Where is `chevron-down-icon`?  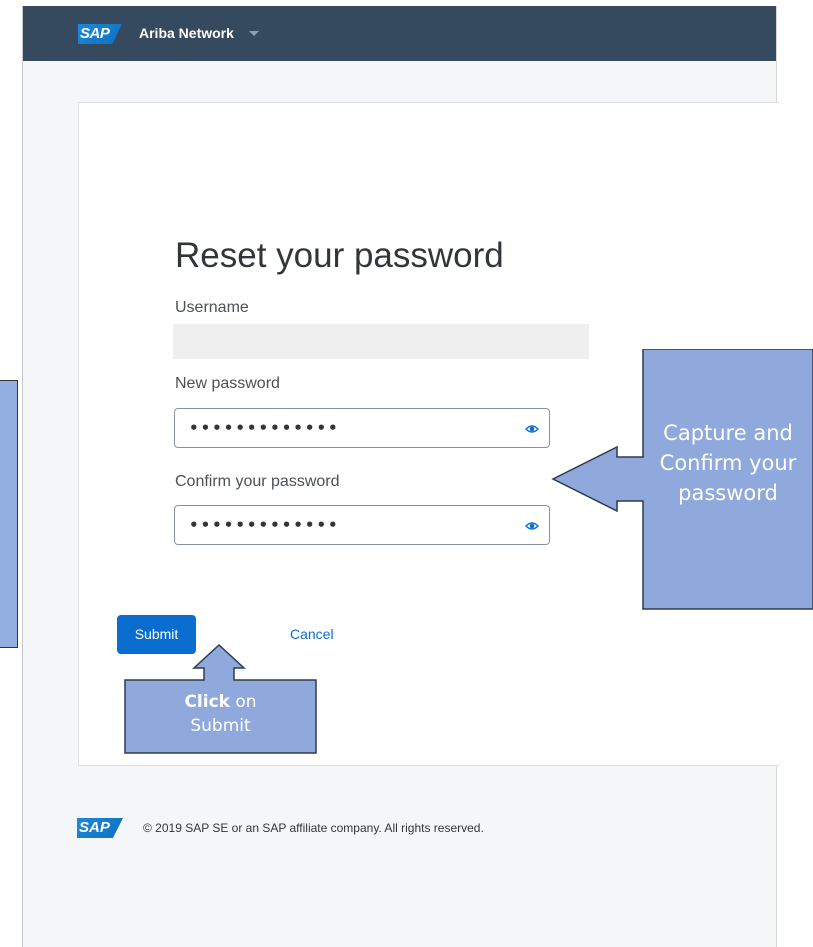 chevron-down-icon is located at coordinates (254, 33).